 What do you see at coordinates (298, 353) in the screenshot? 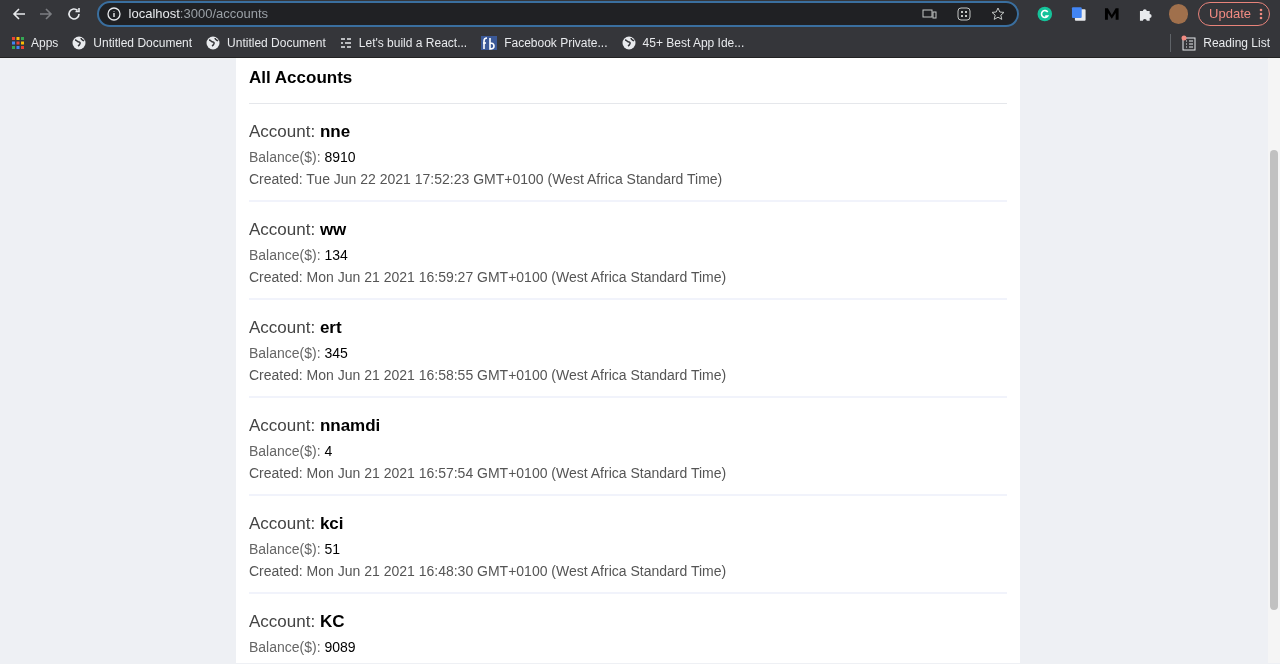
I see `account-balance: Balance($): 345` at bounding box center [298, 353].